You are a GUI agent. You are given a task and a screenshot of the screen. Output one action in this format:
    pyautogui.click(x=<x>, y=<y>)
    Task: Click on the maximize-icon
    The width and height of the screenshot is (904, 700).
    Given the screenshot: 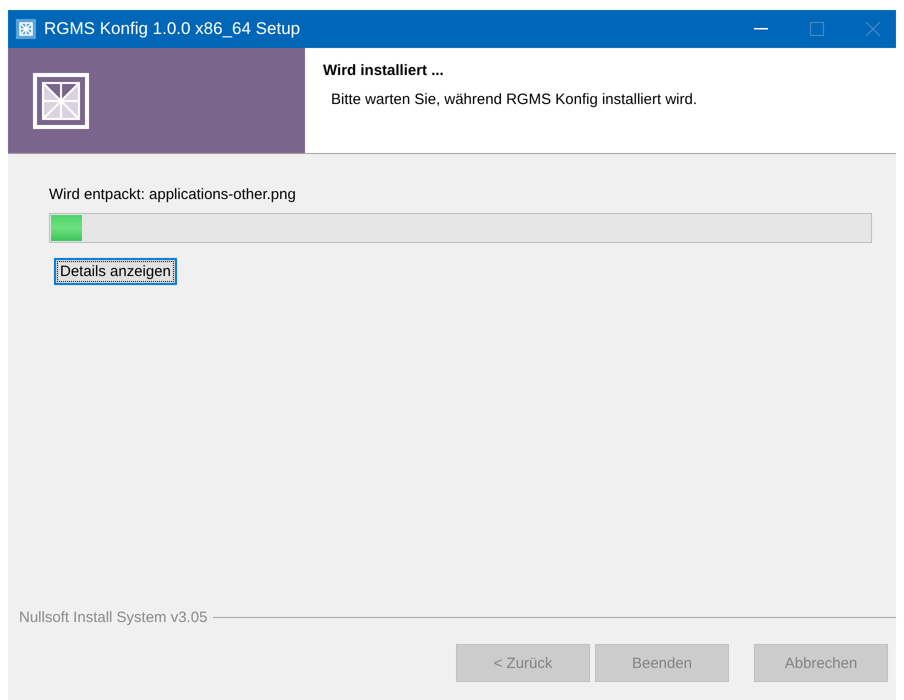 What is the action you would take?
    pyautogui.click(x=817, y=29)
    